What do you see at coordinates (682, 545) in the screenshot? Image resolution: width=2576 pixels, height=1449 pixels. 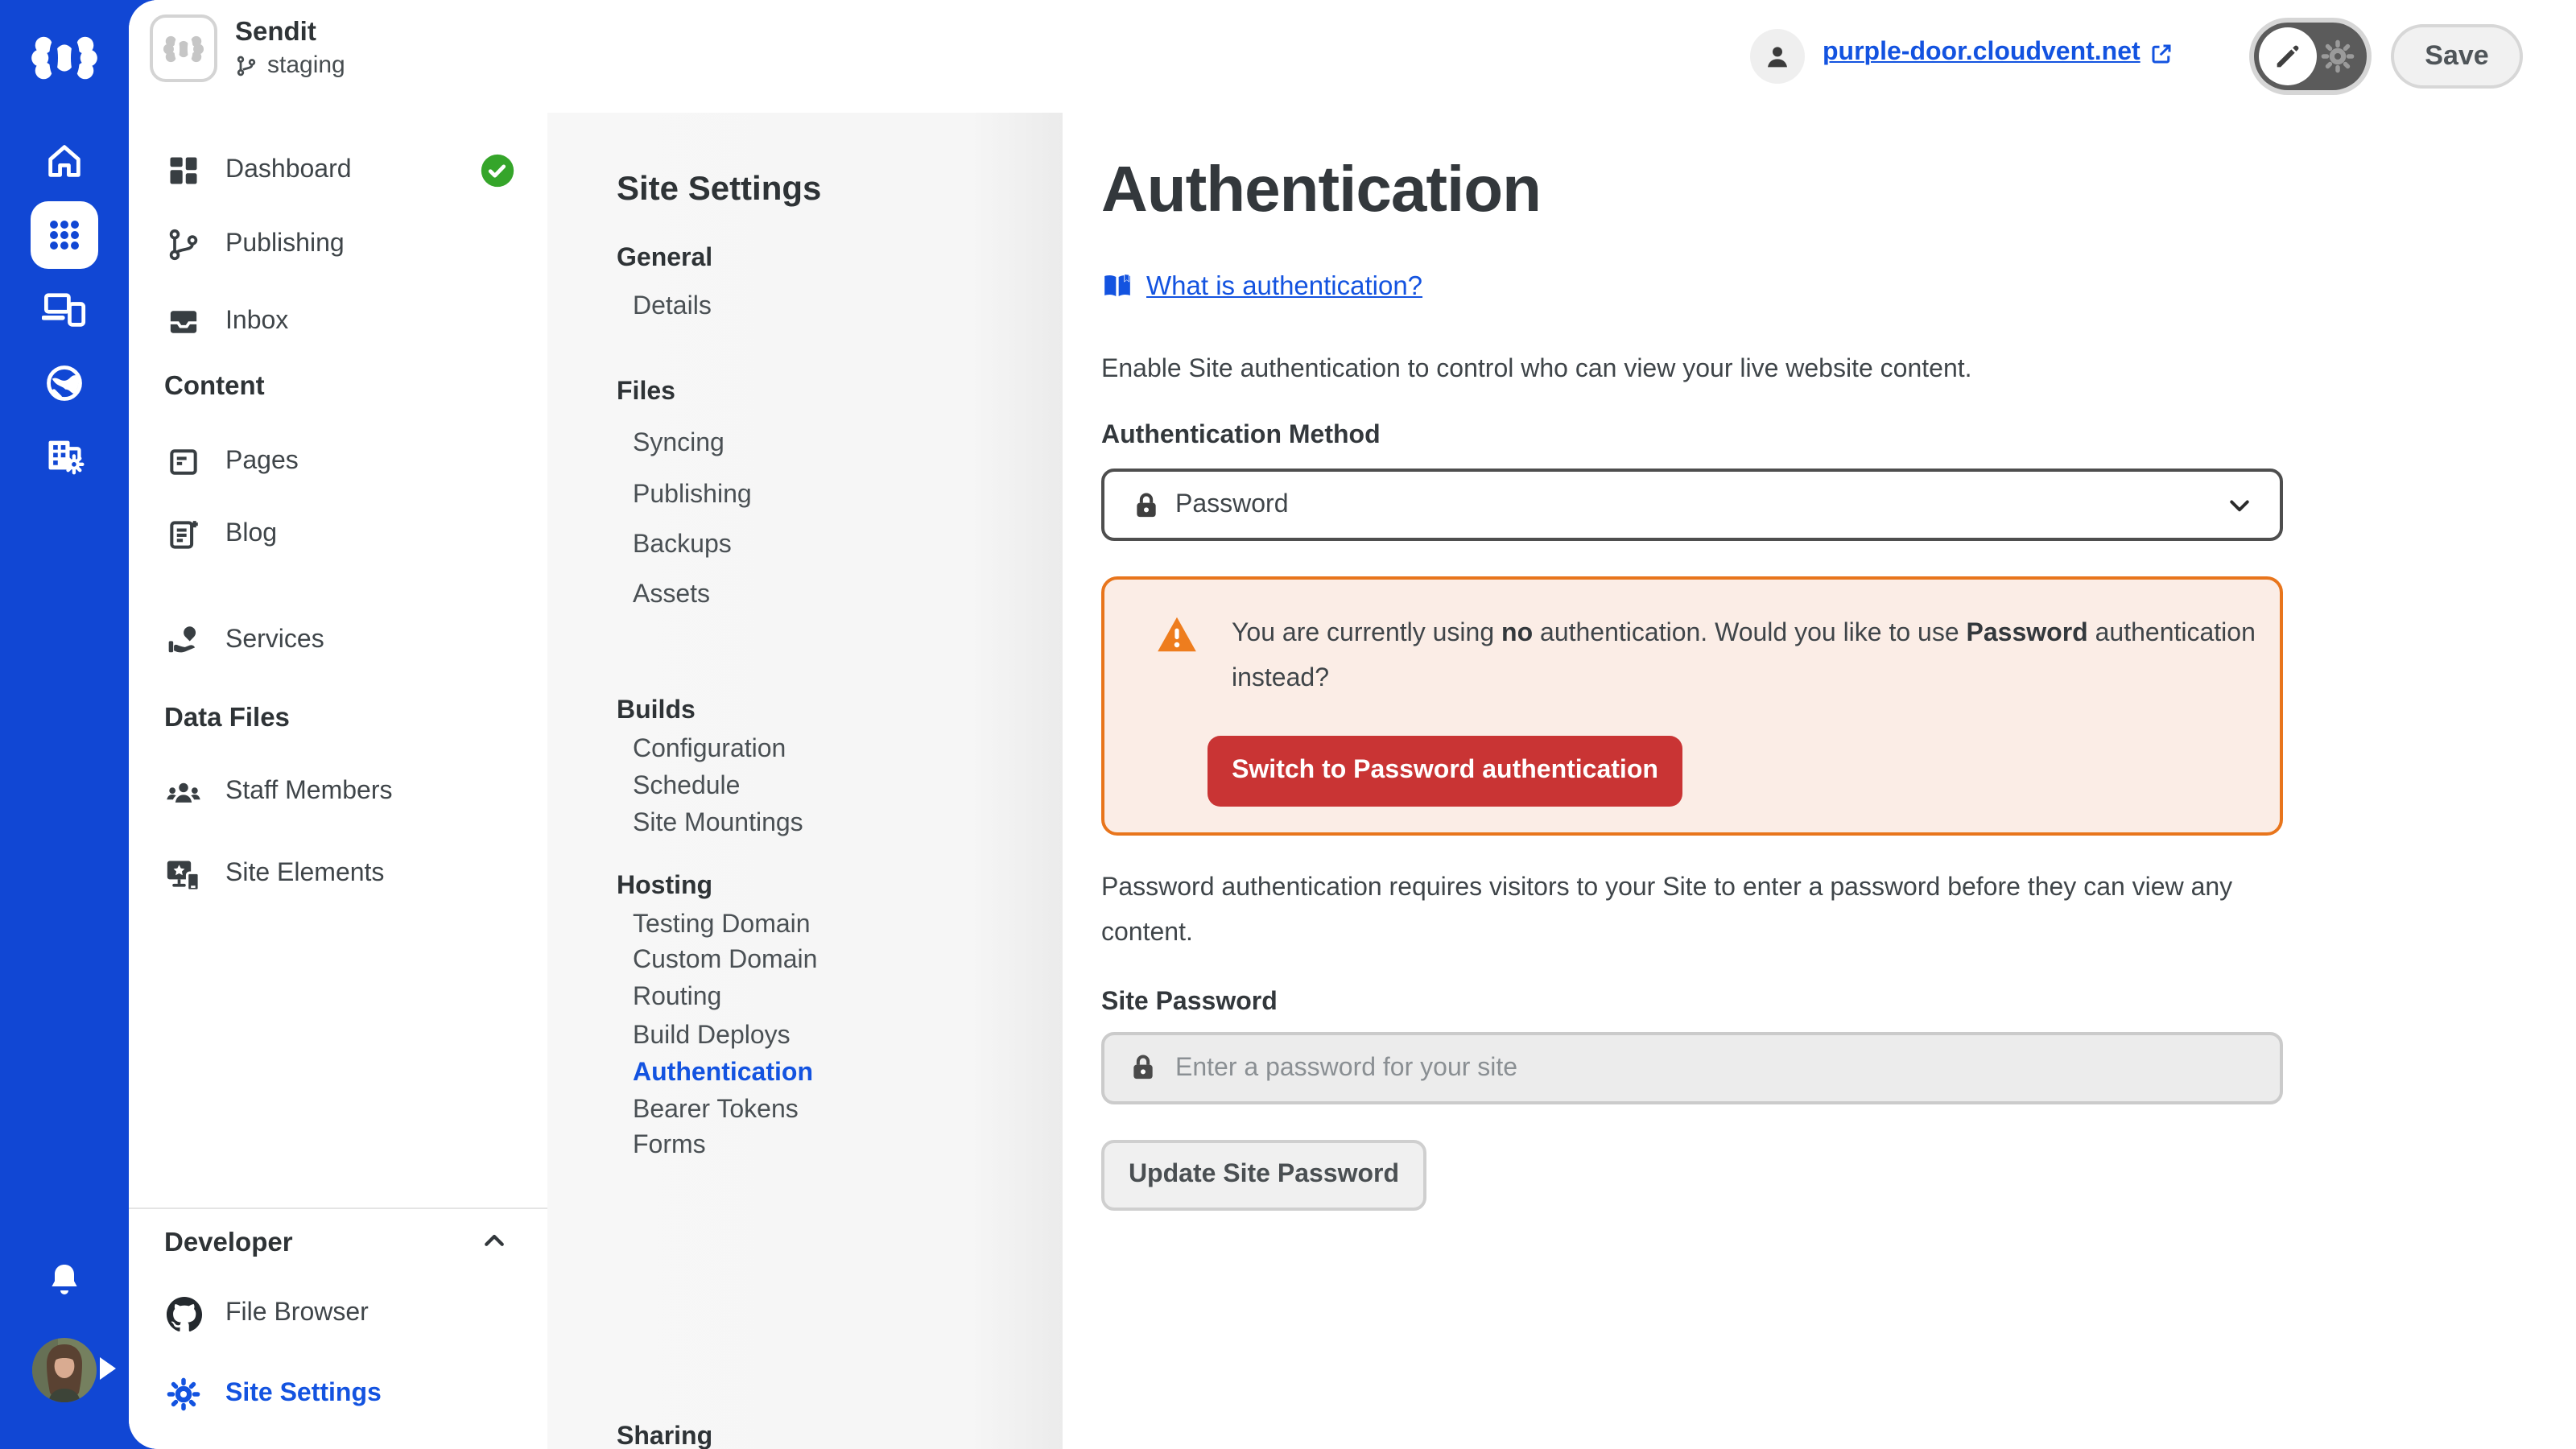 I see `nav-item-backups: Backups` at bounding box center [682, 545].